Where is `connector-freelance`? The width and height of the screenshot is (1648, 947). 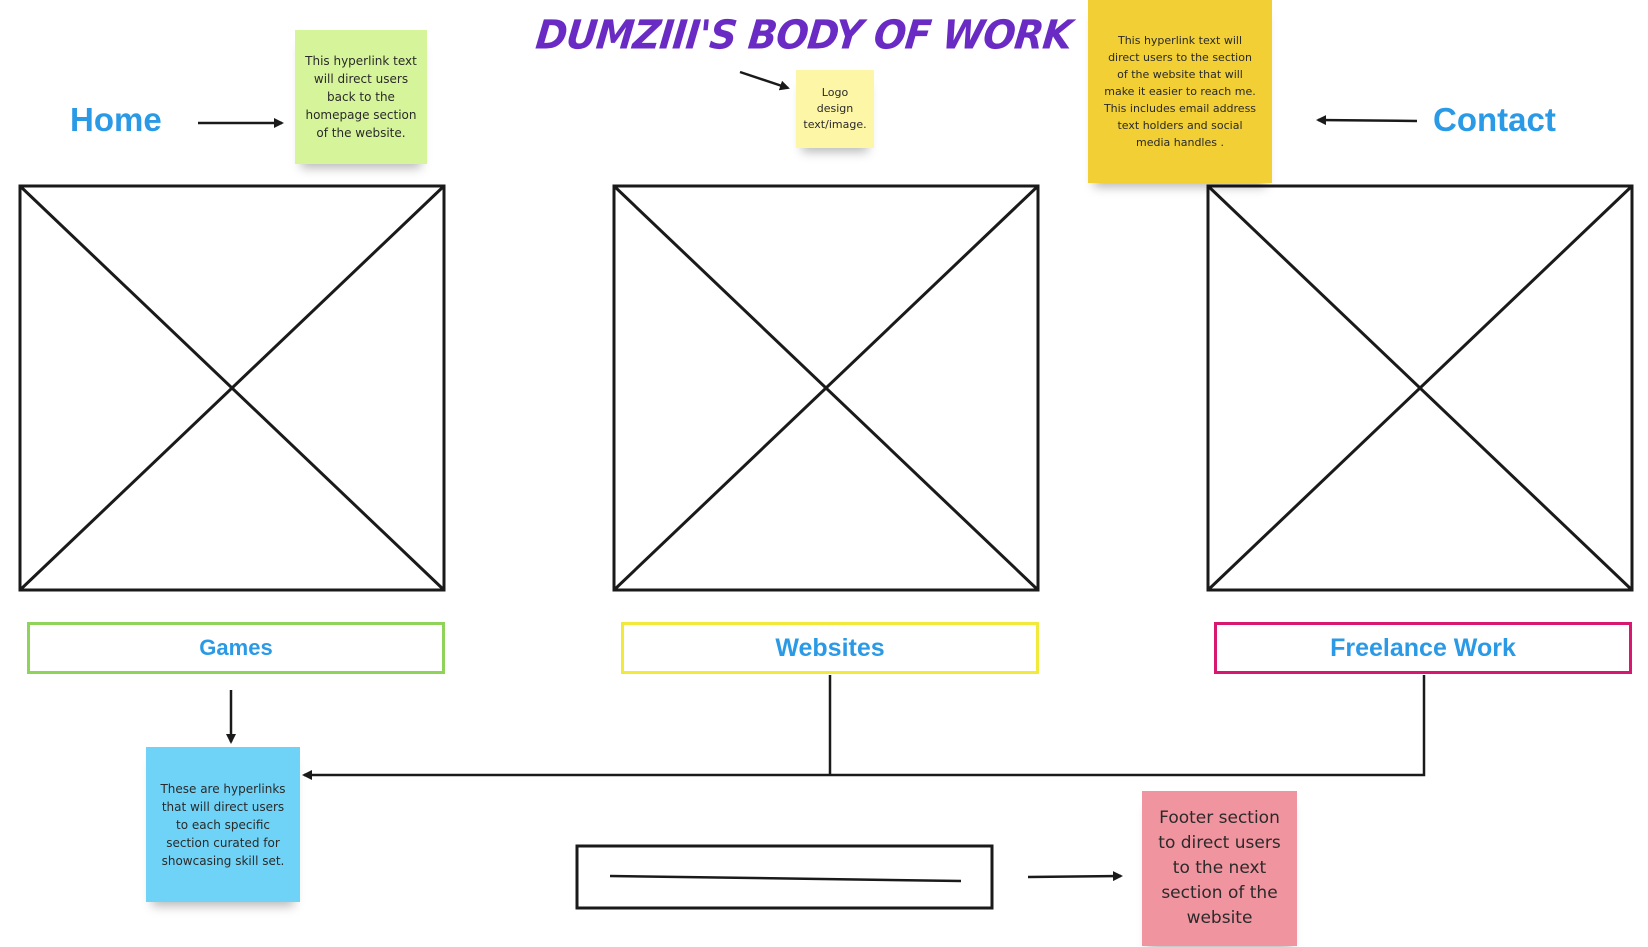
connector-freelance is located at coordinates (1128, 726).